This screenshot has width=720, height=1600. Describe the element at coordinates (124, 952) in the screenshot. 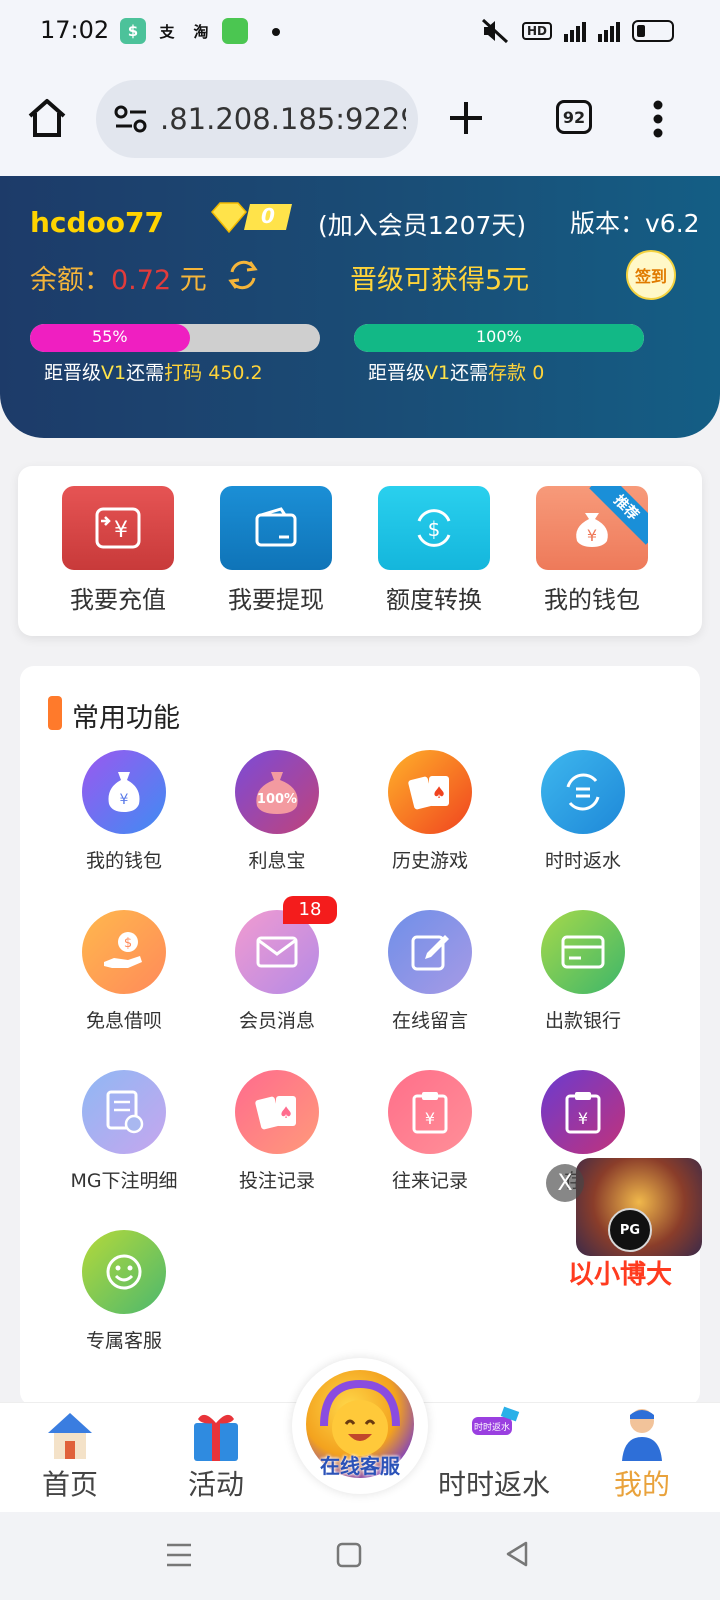

I see `loan-hand-icon: $` at that location.